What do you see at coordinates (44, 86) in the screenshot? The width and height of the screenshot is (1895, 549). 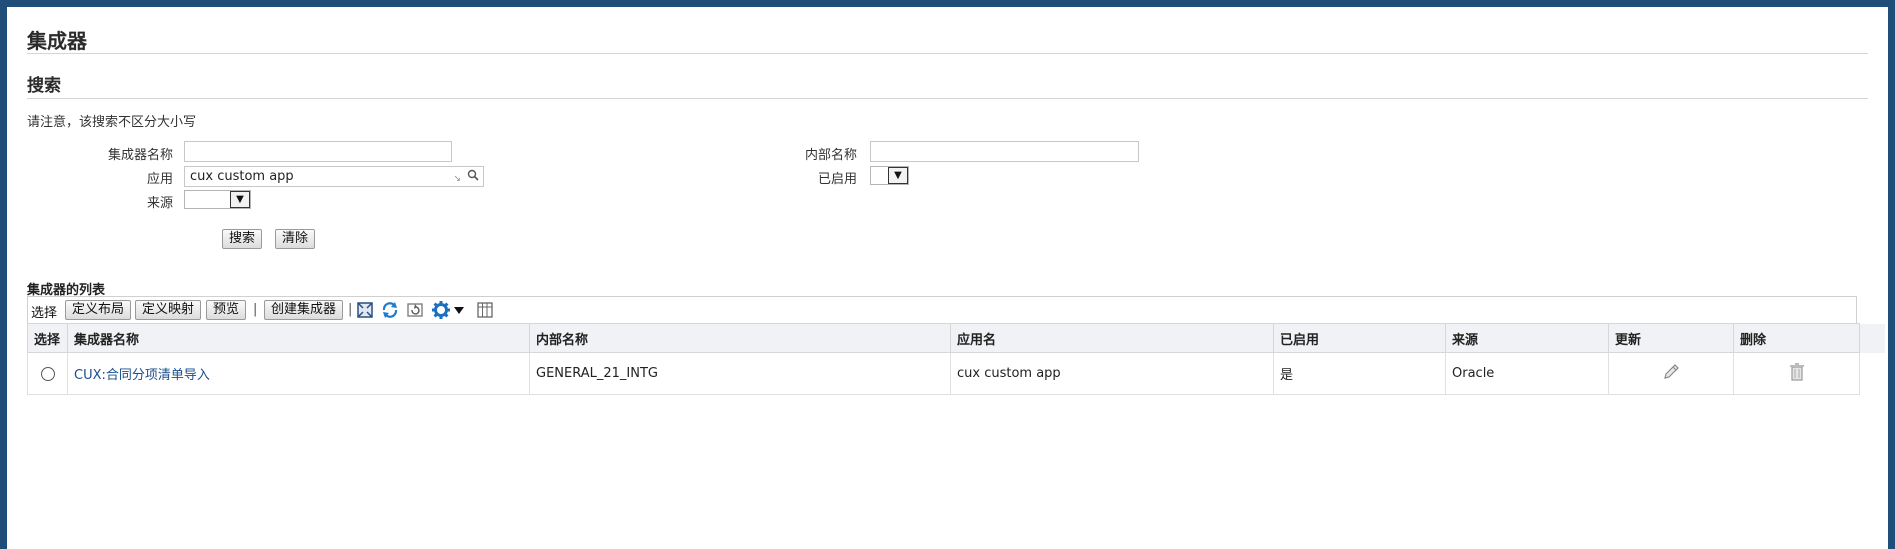 I see `search-section-title: 搜索` at bounding box center [44, 86].